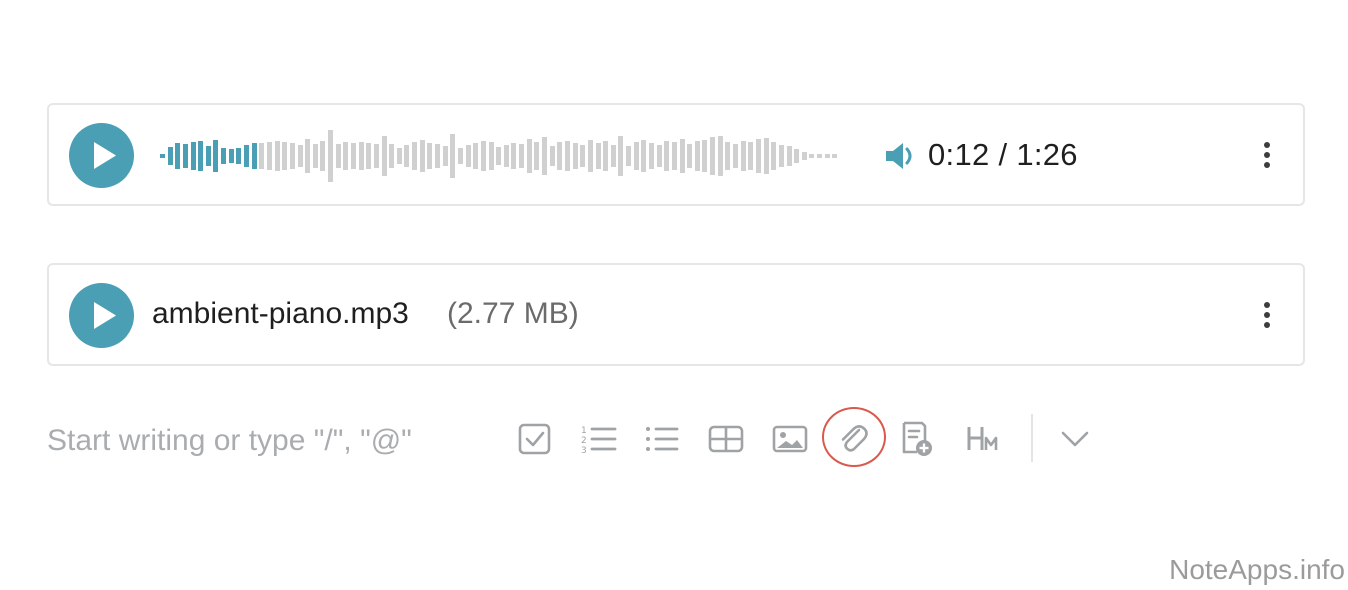 Image resolution: width=1348 pixels, height=590 pixels. What do you see at coordinates (1075, 439) in the screenshot?
I see `chevron-down-icon` at bounding box center [1075, 439].